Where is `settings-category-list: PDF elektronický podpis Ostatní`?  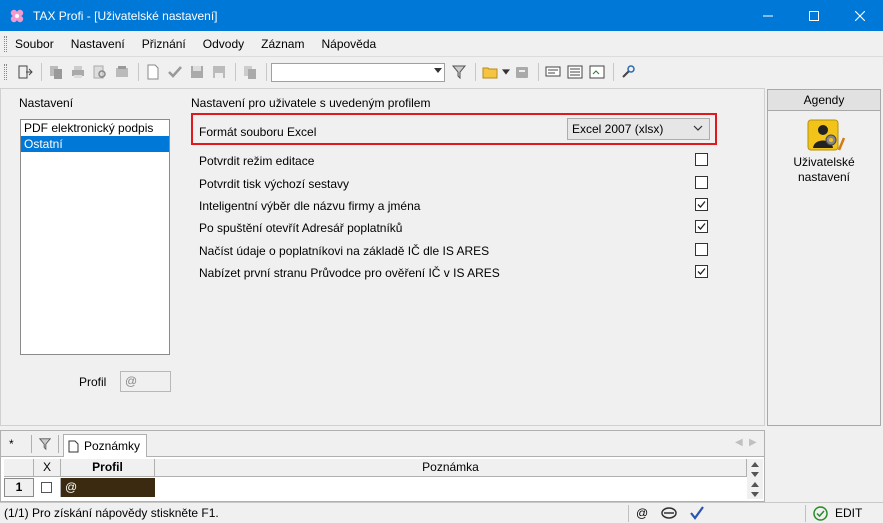 settings-category-list: PDF elektronický podpis Ostatní is located at coordinates (95, 237).